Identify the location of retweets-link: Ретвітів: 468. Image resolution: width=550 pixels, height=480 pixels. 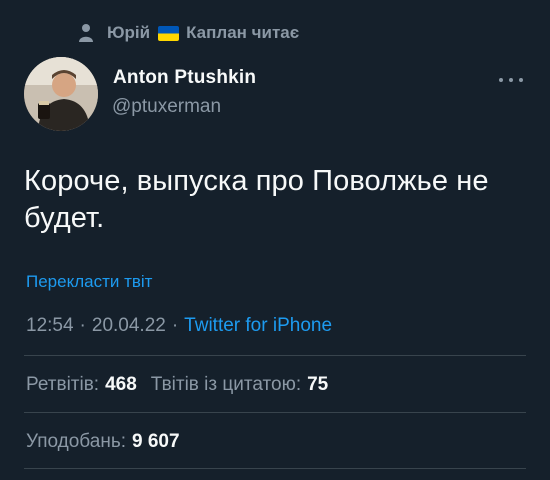
(81, 384).